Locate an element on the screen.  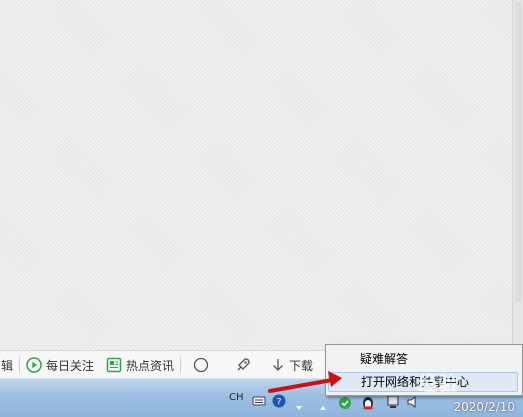
troubleshoot-menu-item: 疑难解答 is located at coordinates (423, 359).